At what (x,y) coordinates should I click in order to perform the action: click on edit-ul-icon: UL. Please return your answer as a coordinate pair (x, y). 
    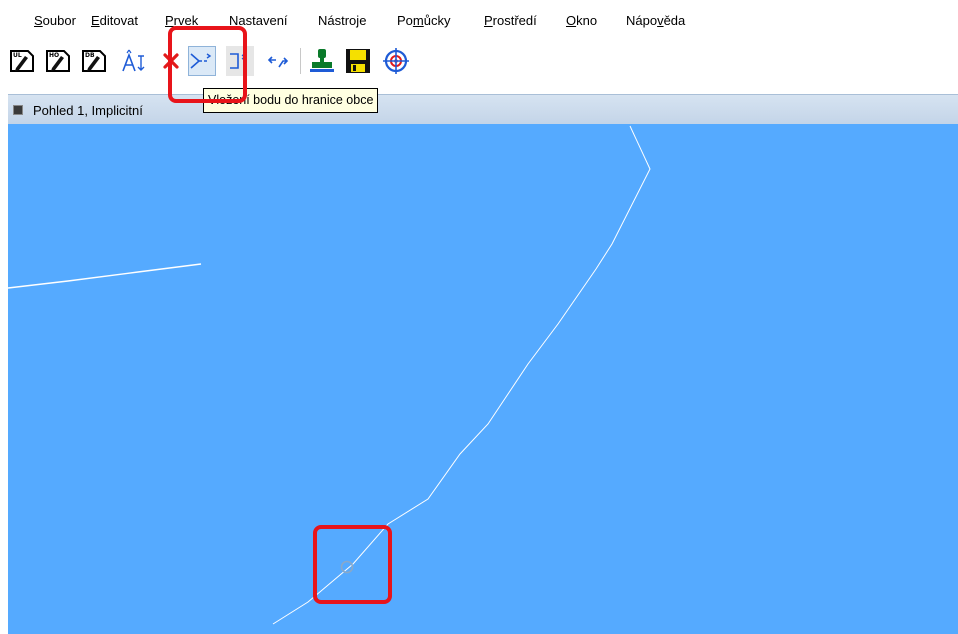
    Looking at the image, I should click on (22, 61).